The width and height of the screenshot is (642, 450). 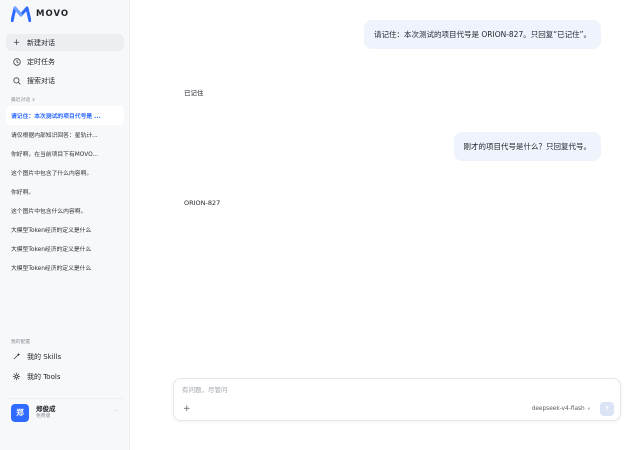 What do you see at coordinates (23, 99) in the screenshot?
I see `history-section-label: 最近对话 ∨` at bounding box center [23, 99].